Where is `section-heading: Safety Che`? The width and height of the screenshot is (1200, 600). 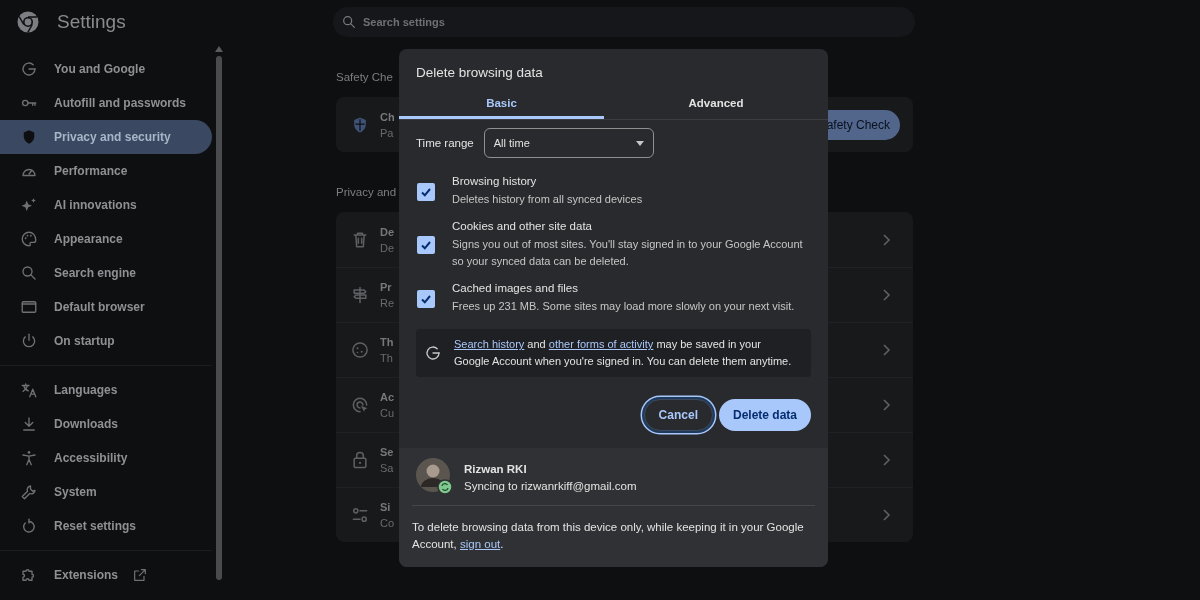 section-heading: Safety Che is located at coordinates (364, 77).